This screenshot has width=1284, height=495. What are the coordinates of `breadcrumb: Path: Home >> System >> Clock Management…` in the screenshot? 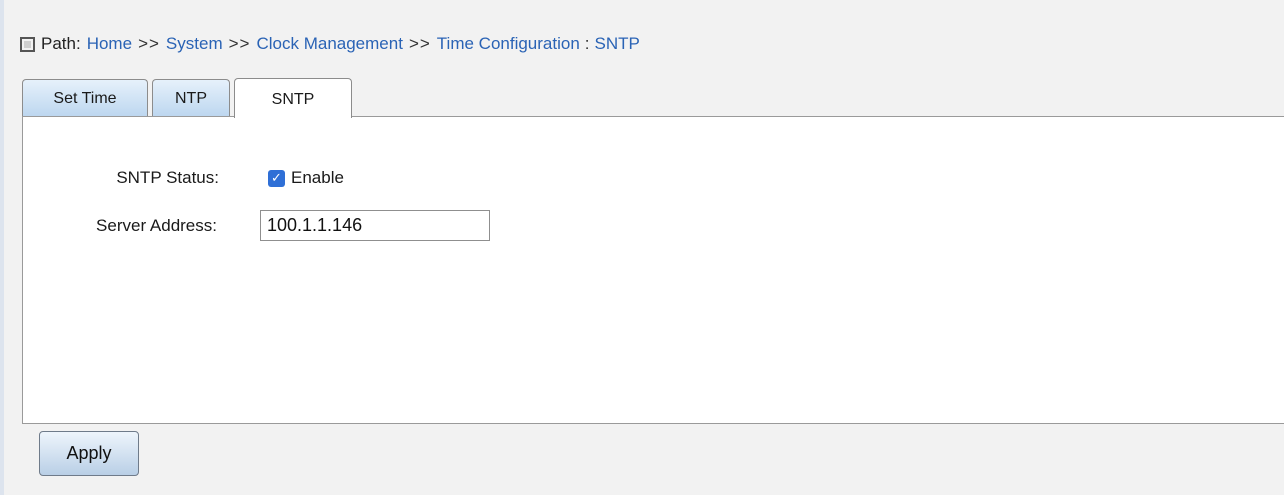 It's located at (330, 44).